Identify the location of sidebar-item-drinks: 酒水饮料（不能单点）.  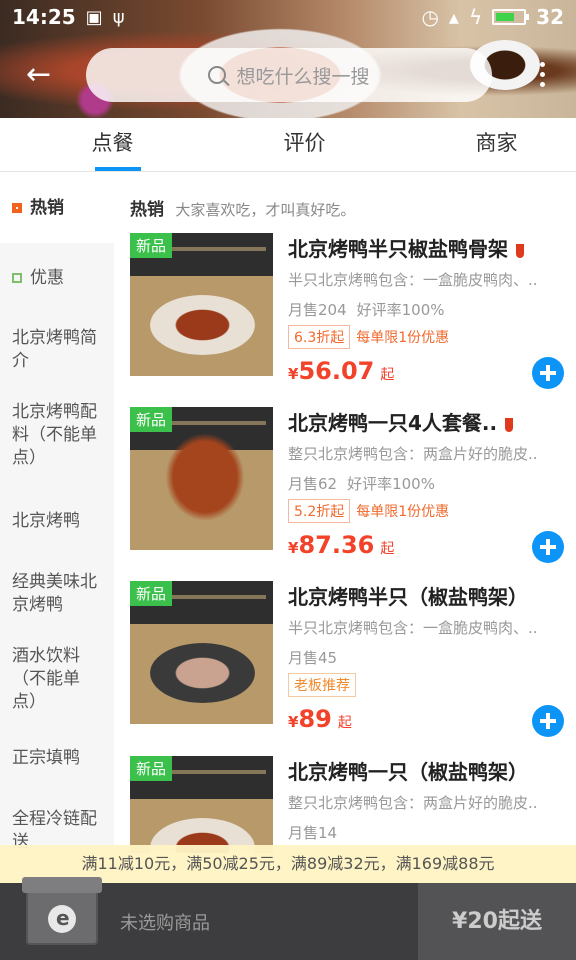
(57, 679).